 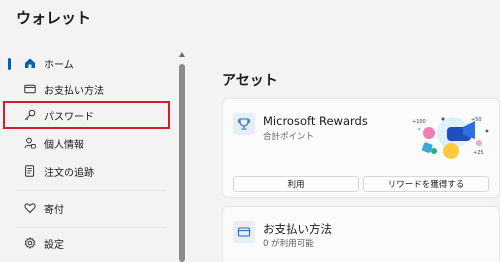 What do you see at coordinates (74, 91) in the screenshot?
I see `sidebar-item-label: お支払い方法` at bounding box center [74, 91].